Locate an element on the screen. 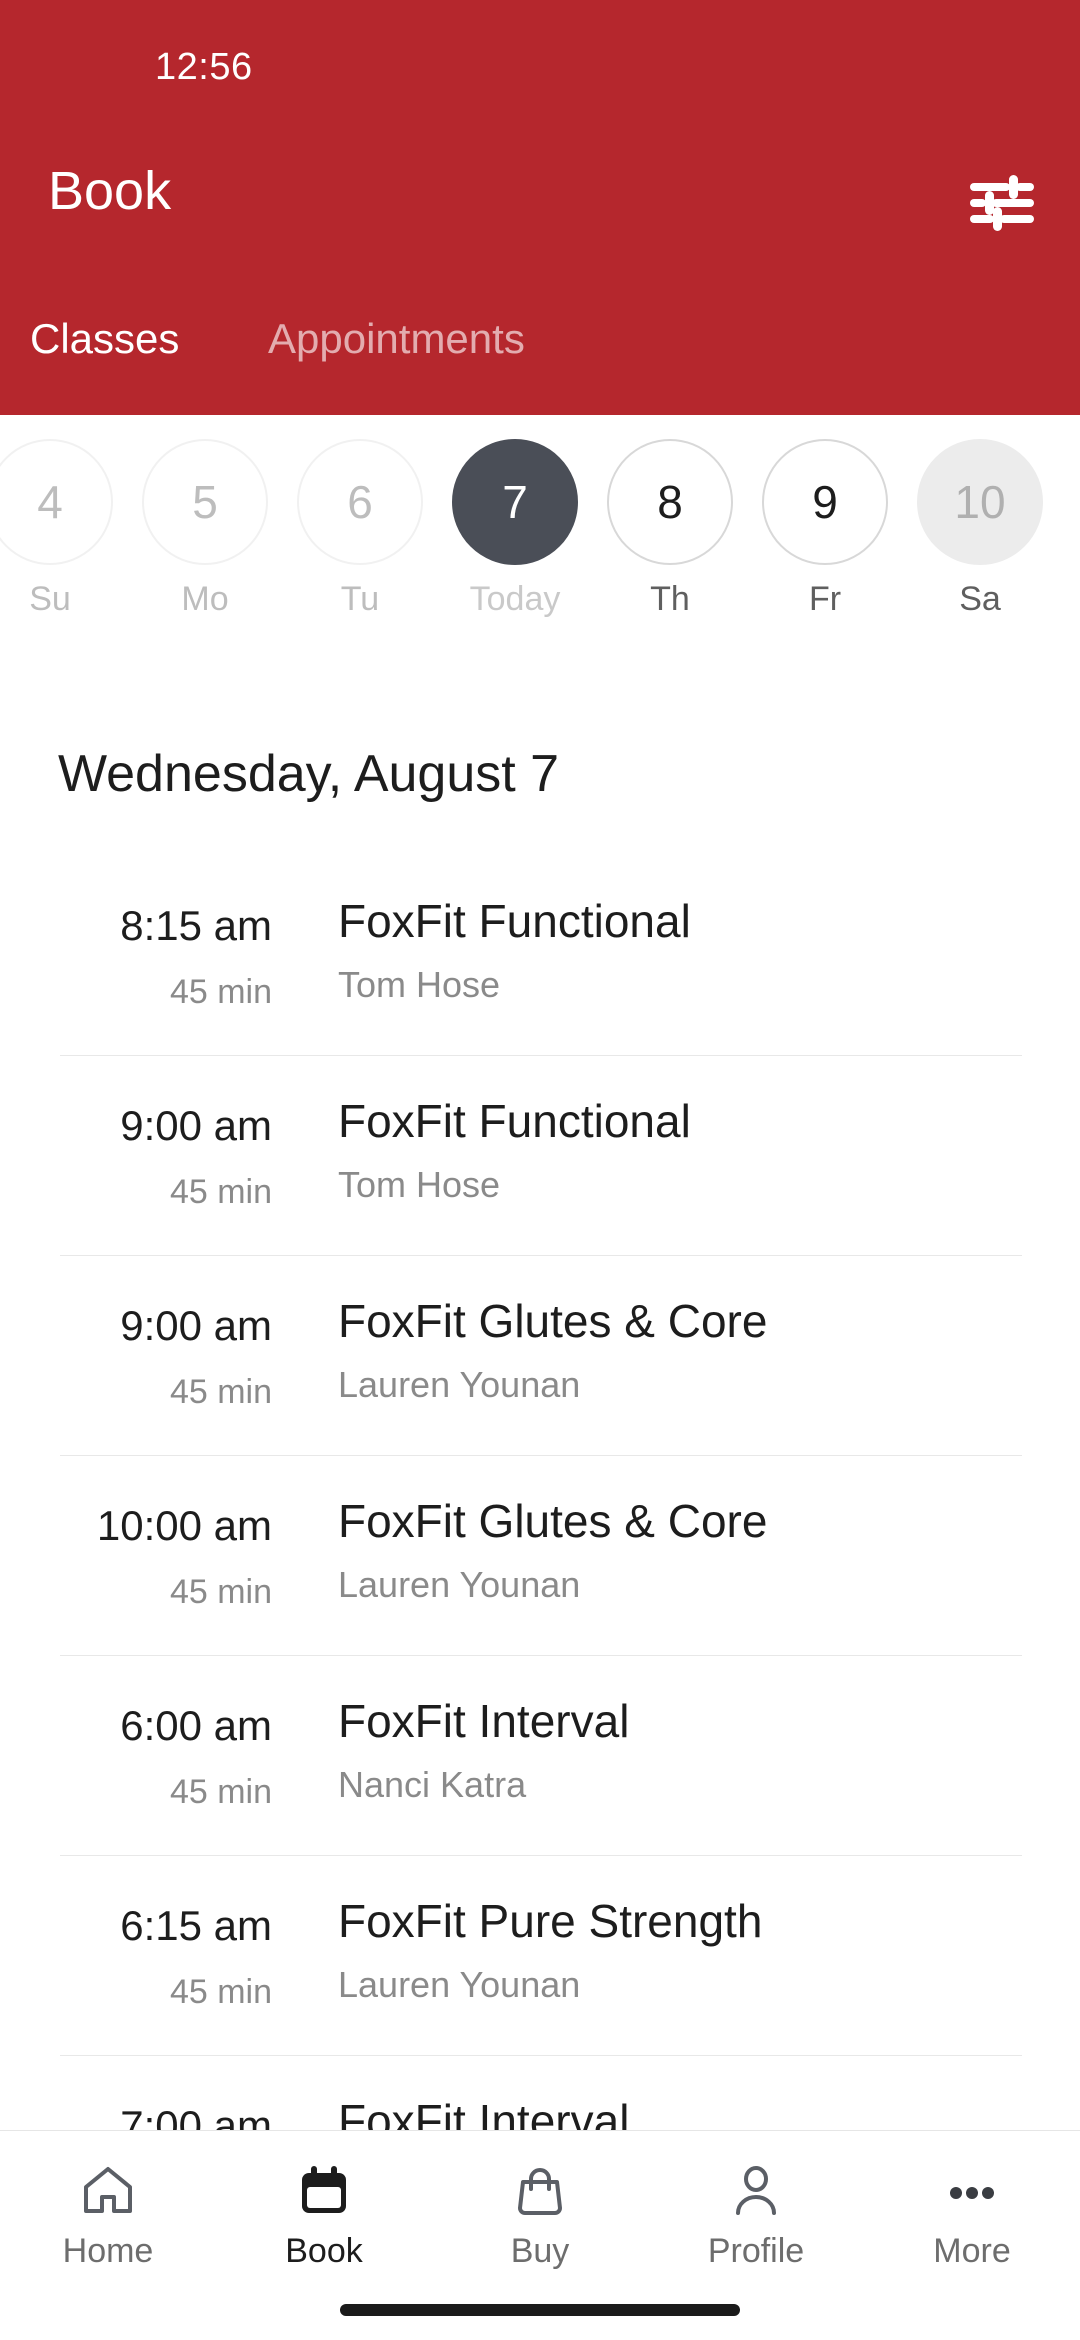 The height and width of the screenshot is (2340, 1080). bottom-navigation: Home Book Buy Profile More is located at coordinates (540, 2235).